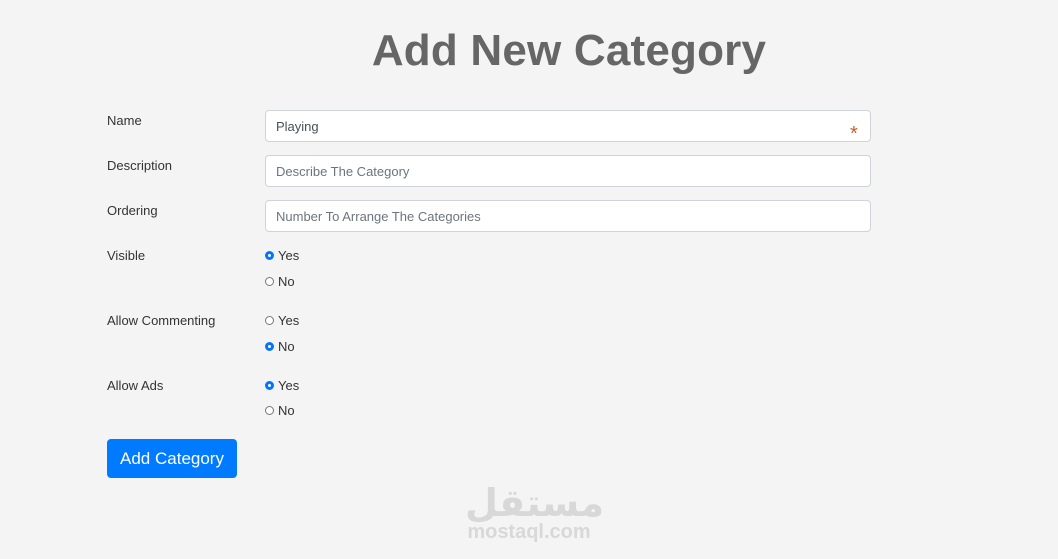 This screenshot has height=559, width=1058. Describe the element at coordinates (269, 281) in the screenshot. I see `visible-no-radio` at that location.